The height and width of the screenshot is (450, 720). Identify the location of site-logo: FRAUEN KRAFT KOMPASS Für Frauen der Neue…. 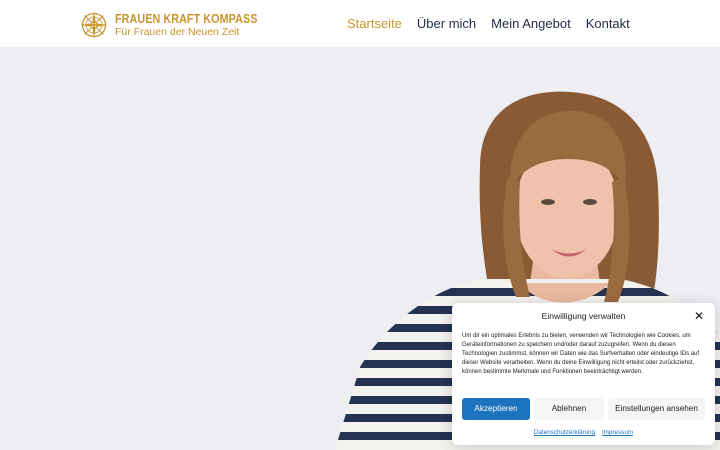
(180, 25).